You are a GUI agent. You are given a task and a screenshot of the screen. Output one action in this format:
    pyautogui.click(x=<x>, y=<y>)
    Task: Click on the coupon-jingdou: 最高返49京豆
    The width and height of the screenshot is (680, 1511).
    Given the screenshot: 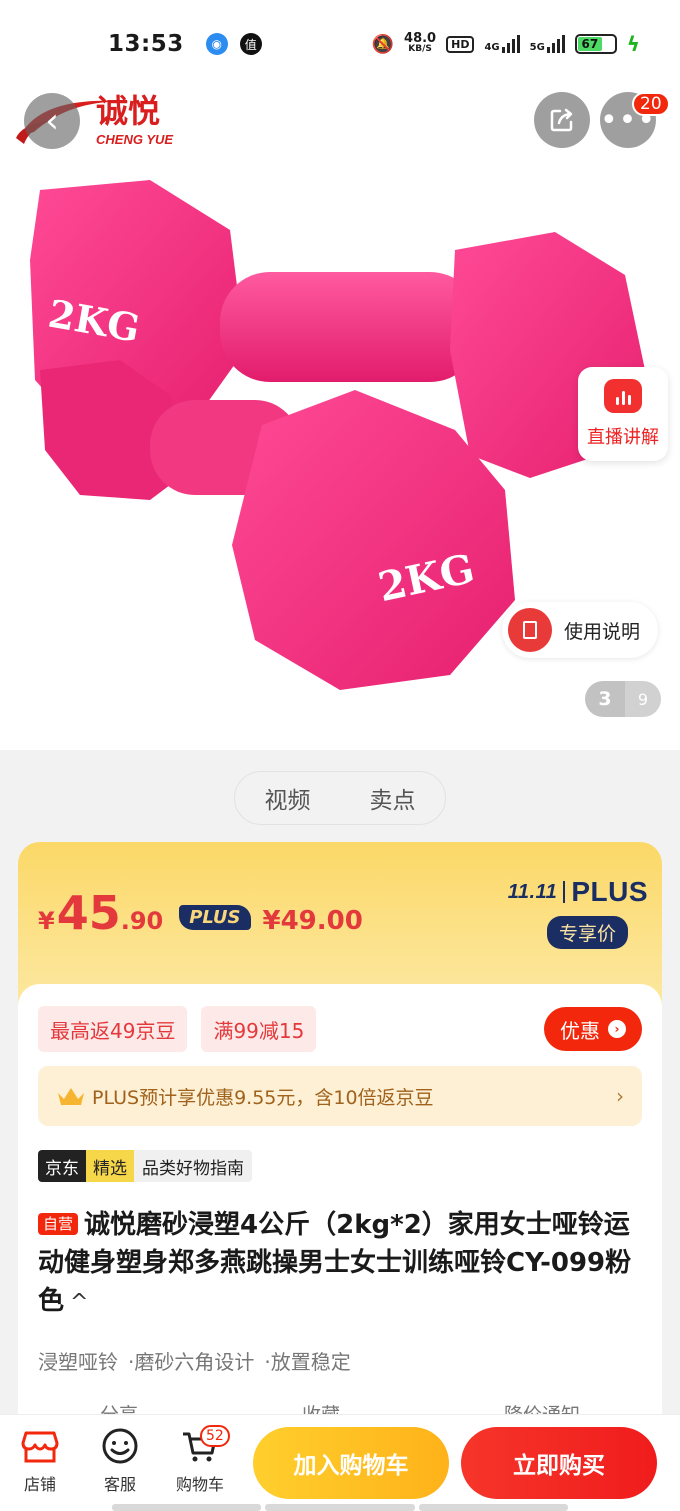 What is the action you would take?
    pyautogui.click(x=113, y=1029)
    